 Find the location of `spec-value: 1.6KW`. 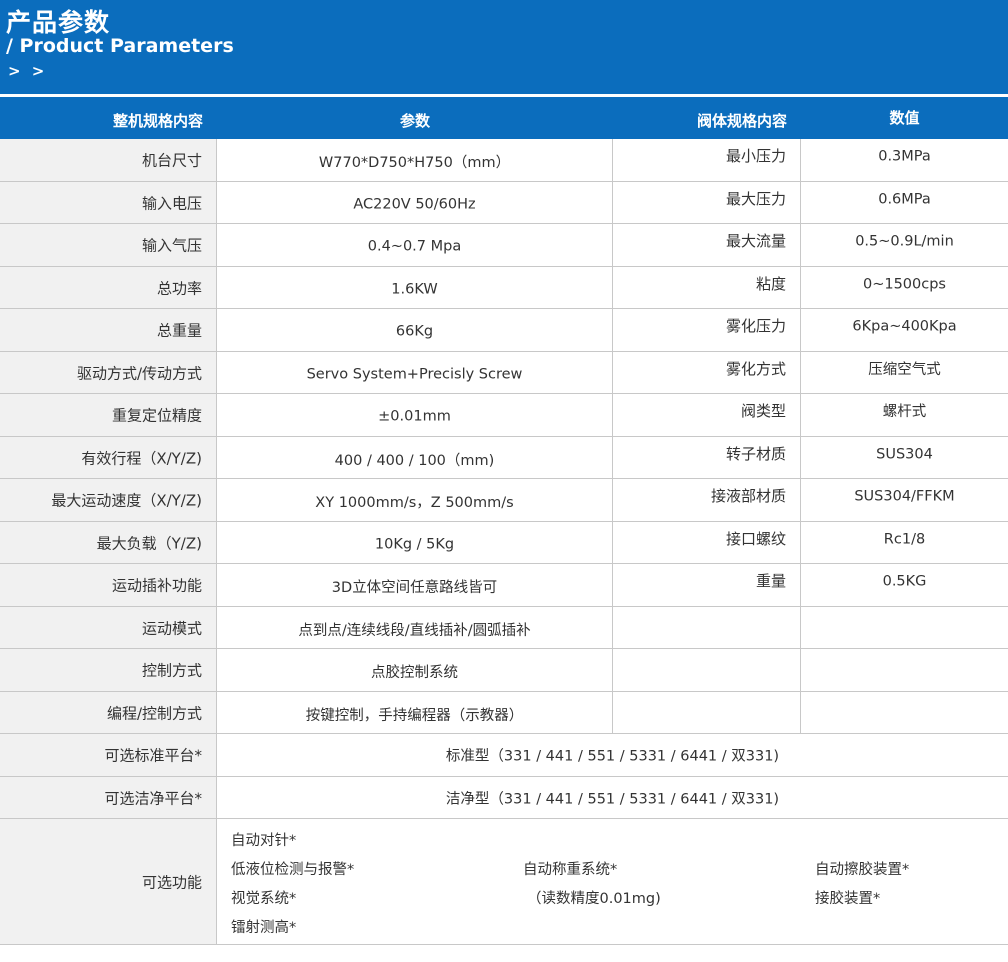

spec-value: 1.6KW is located at coordinates (414, 288).